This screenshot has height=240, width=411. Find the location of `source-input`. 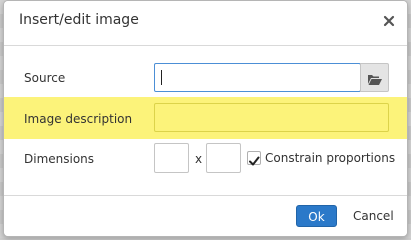

source-input is located at coordinates (257, 77).